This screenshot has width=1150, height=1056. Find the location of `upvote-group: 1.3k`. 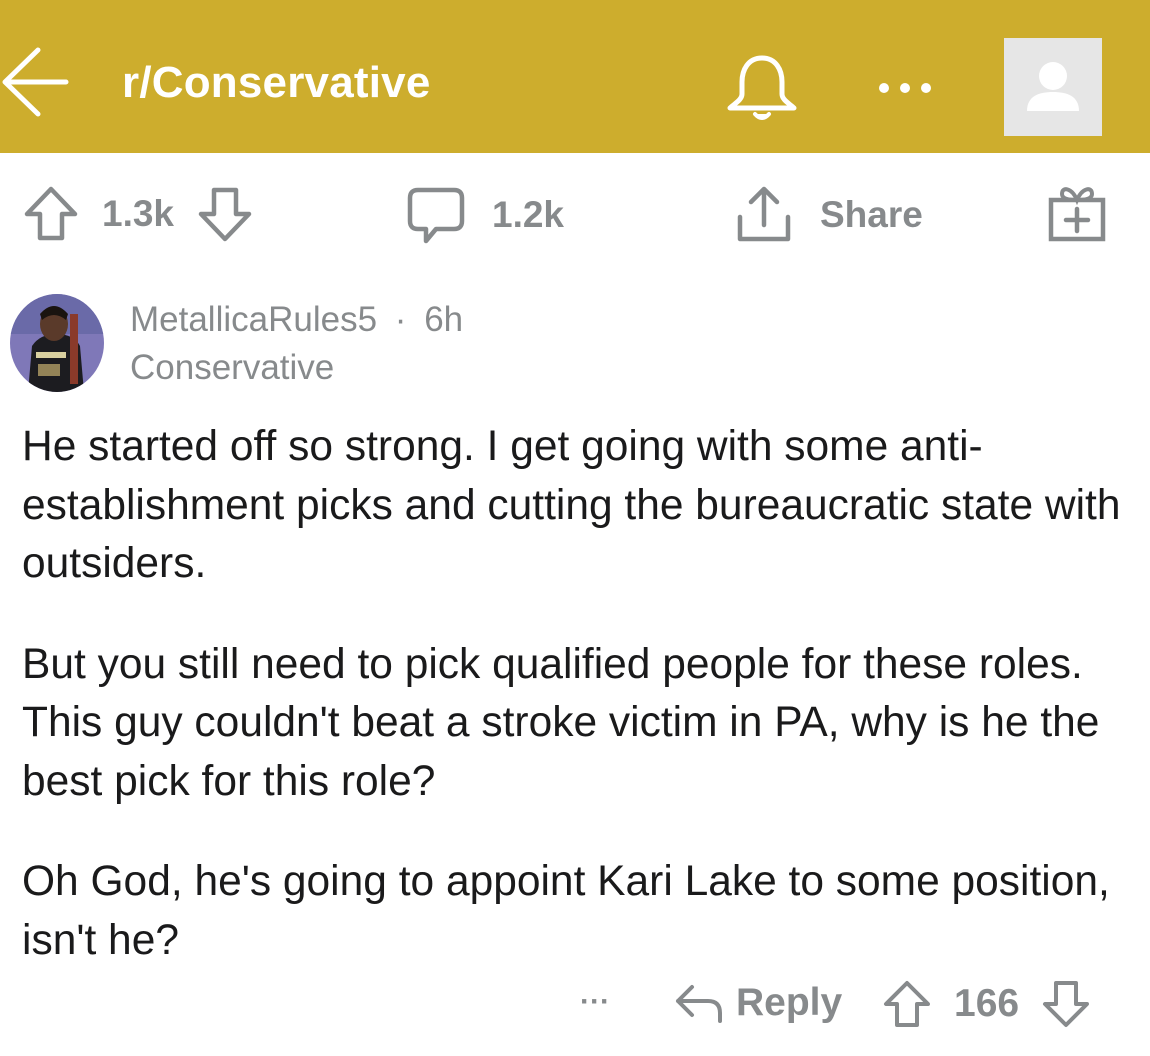

upvote-group: 1.3k is located at coordinates (138, 214).